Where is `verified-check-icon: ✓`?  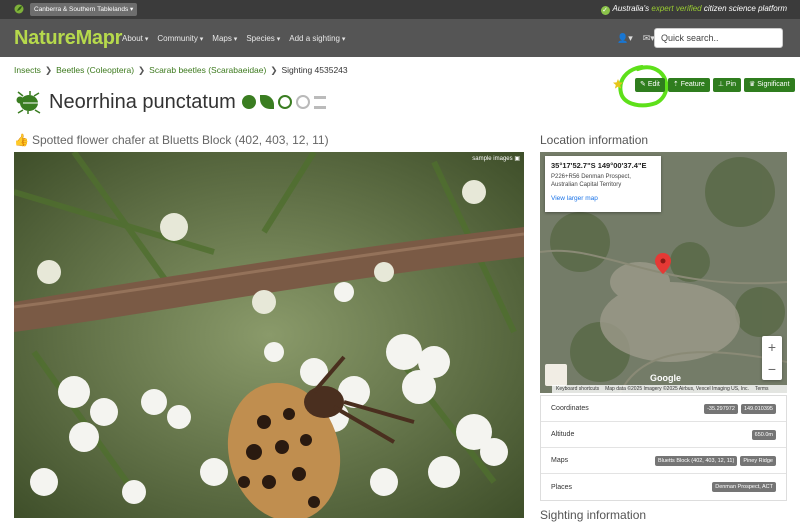
verified-check-icon: ✓ is located at coordinates (605, 10).